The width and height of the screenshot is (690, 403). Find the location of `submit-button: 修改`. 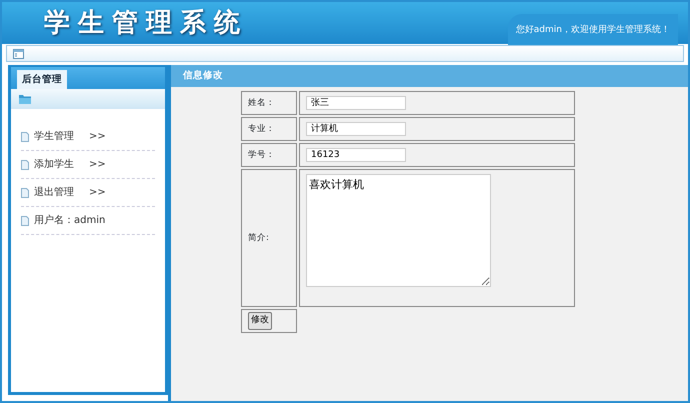

submit-button: 修改 is located at coordinates (260, 321).